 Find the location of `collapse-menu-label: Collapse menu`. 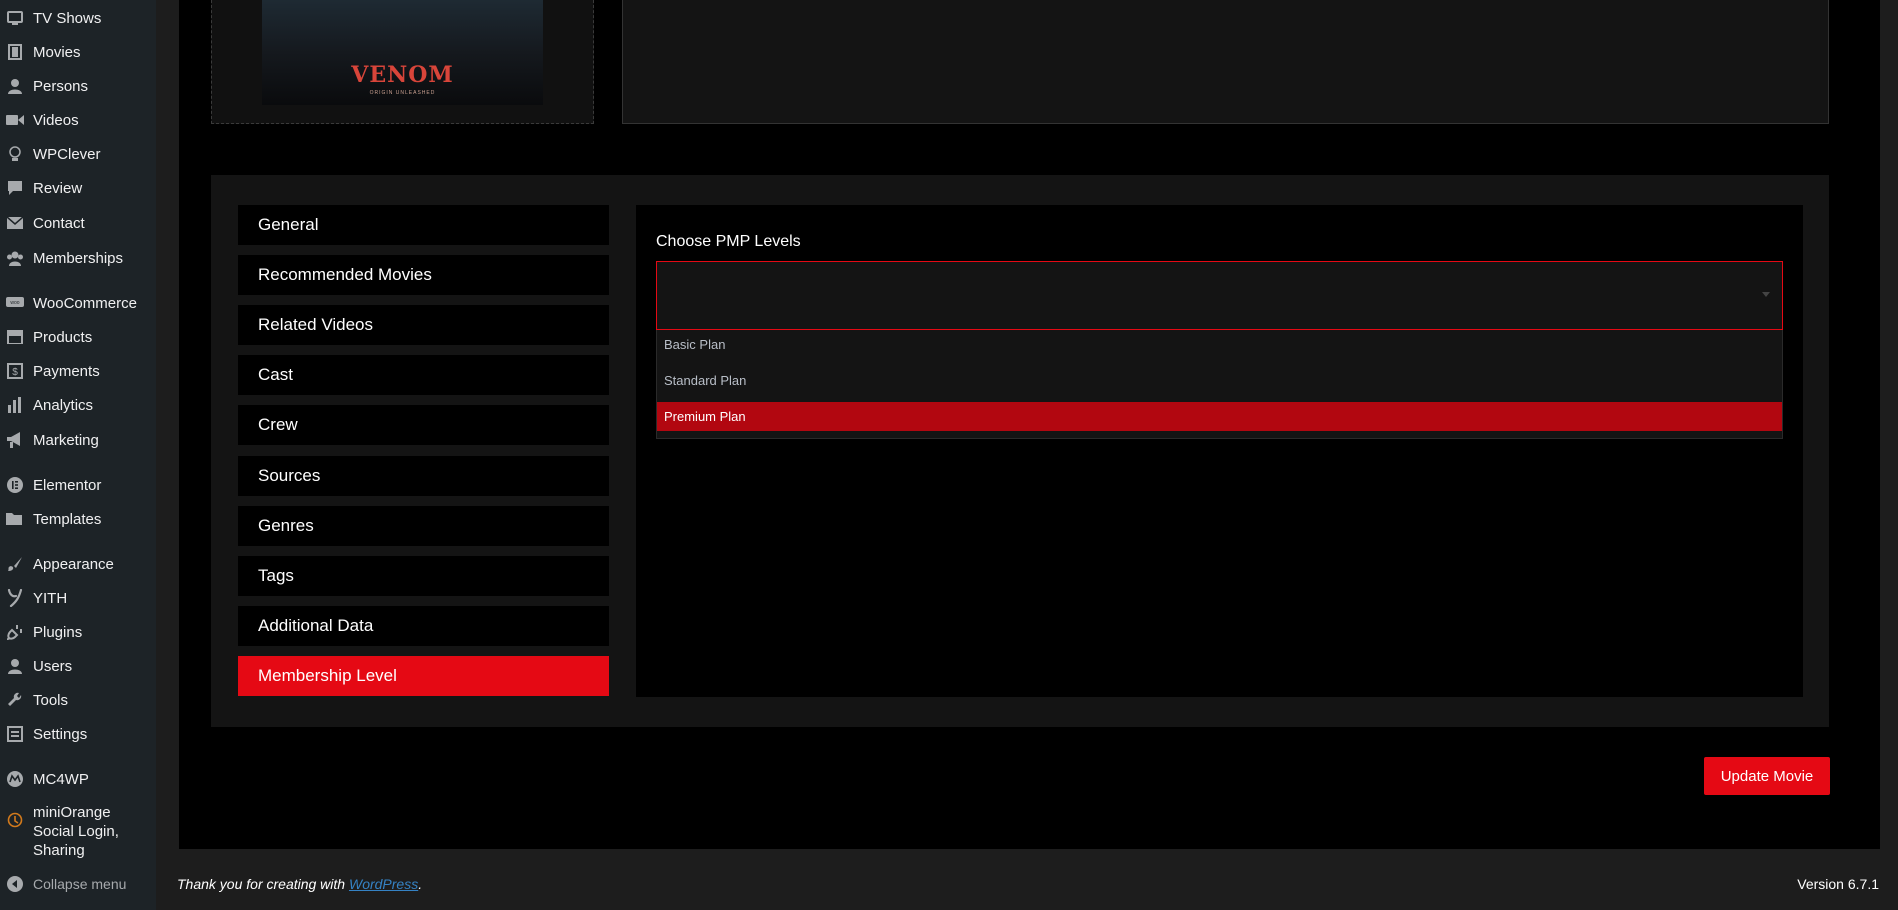

collapse-menu-label: Collapse menu is located at coordinates (80, 884).